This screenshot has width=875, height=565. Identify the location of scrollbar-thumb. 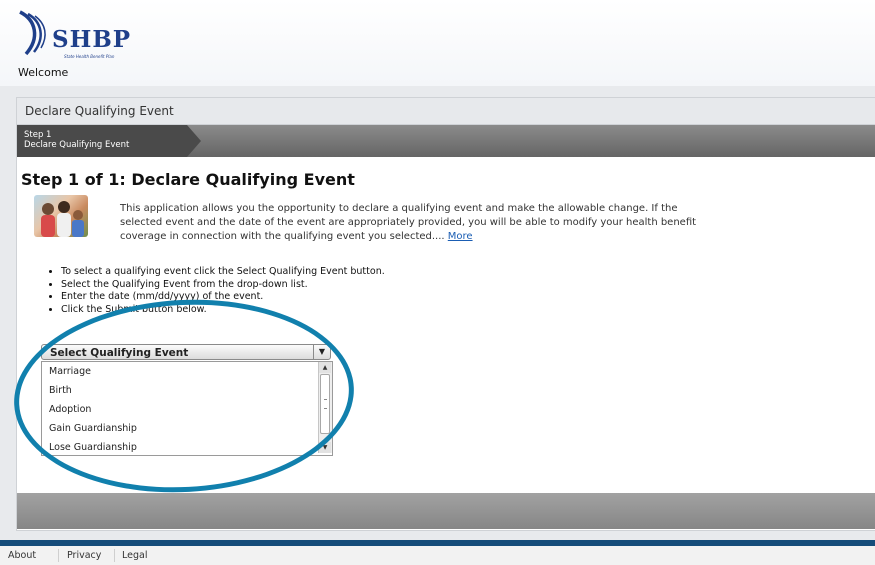
(325, 404).